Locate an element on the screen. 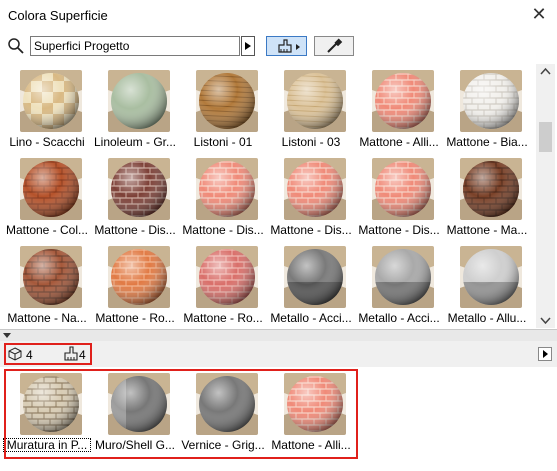  material-label: Listoni - 01 is located at coordinates (223, 142).